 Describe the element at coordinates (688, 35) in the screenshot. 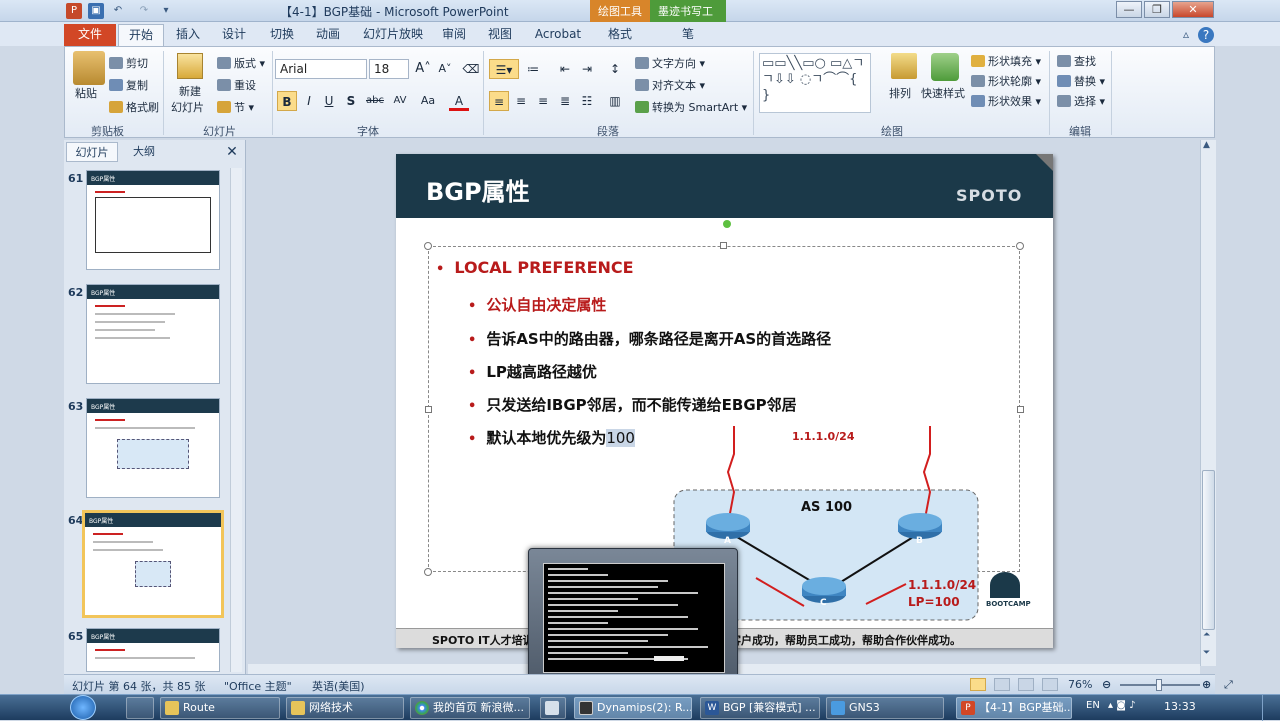

I see `tab-pen: 笔` at that location.